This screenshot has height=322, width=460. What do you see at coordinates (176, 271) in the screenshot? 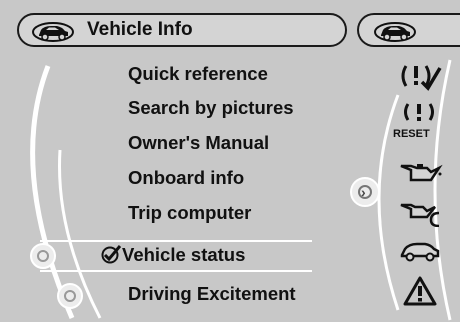
I see `selection-line-bottom` at bounding box center [176, 271].